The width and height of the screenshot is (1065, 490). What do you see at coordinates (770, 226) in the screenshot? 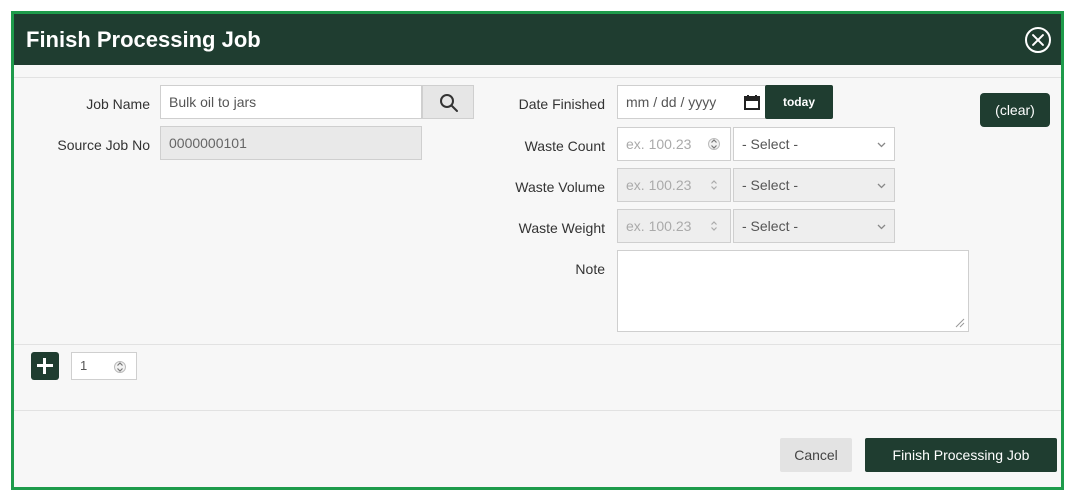
I see `waste-weight-unit-value: - Select -` at bounding box center [770, 226].